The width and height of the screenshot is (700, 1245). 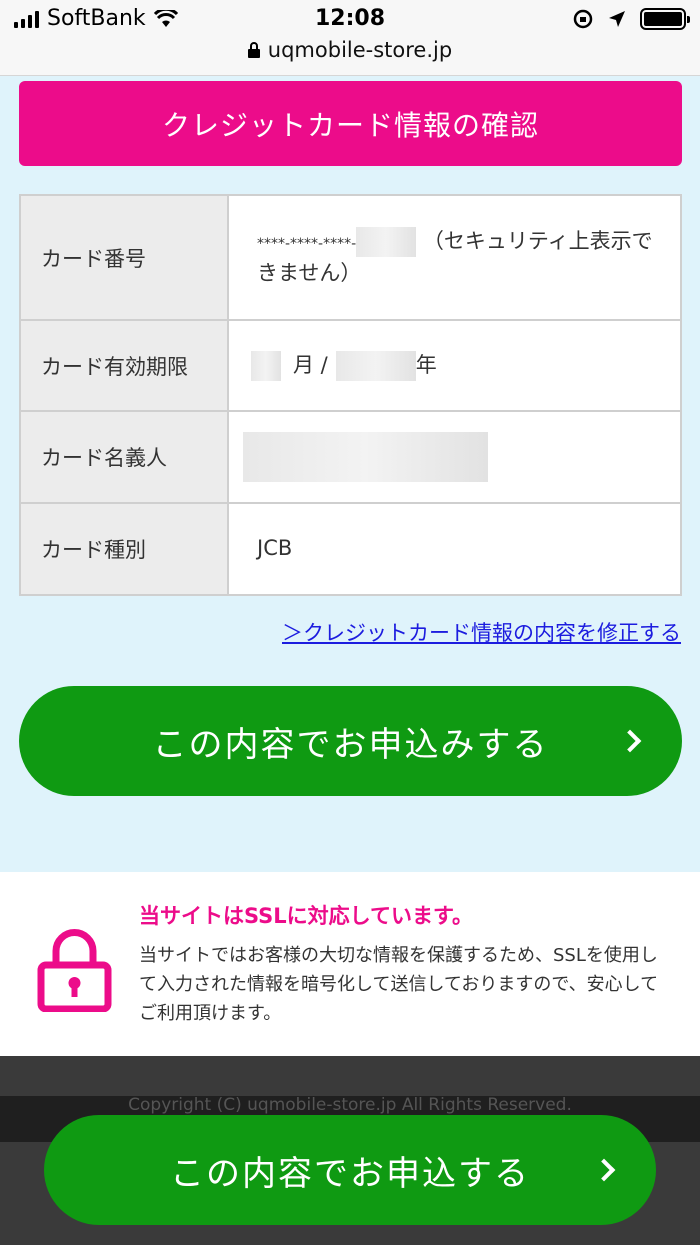 What do you see at coordinates (375, 365) in the screenshot?
I see `redacted-year` at bounding box center [375, 365].